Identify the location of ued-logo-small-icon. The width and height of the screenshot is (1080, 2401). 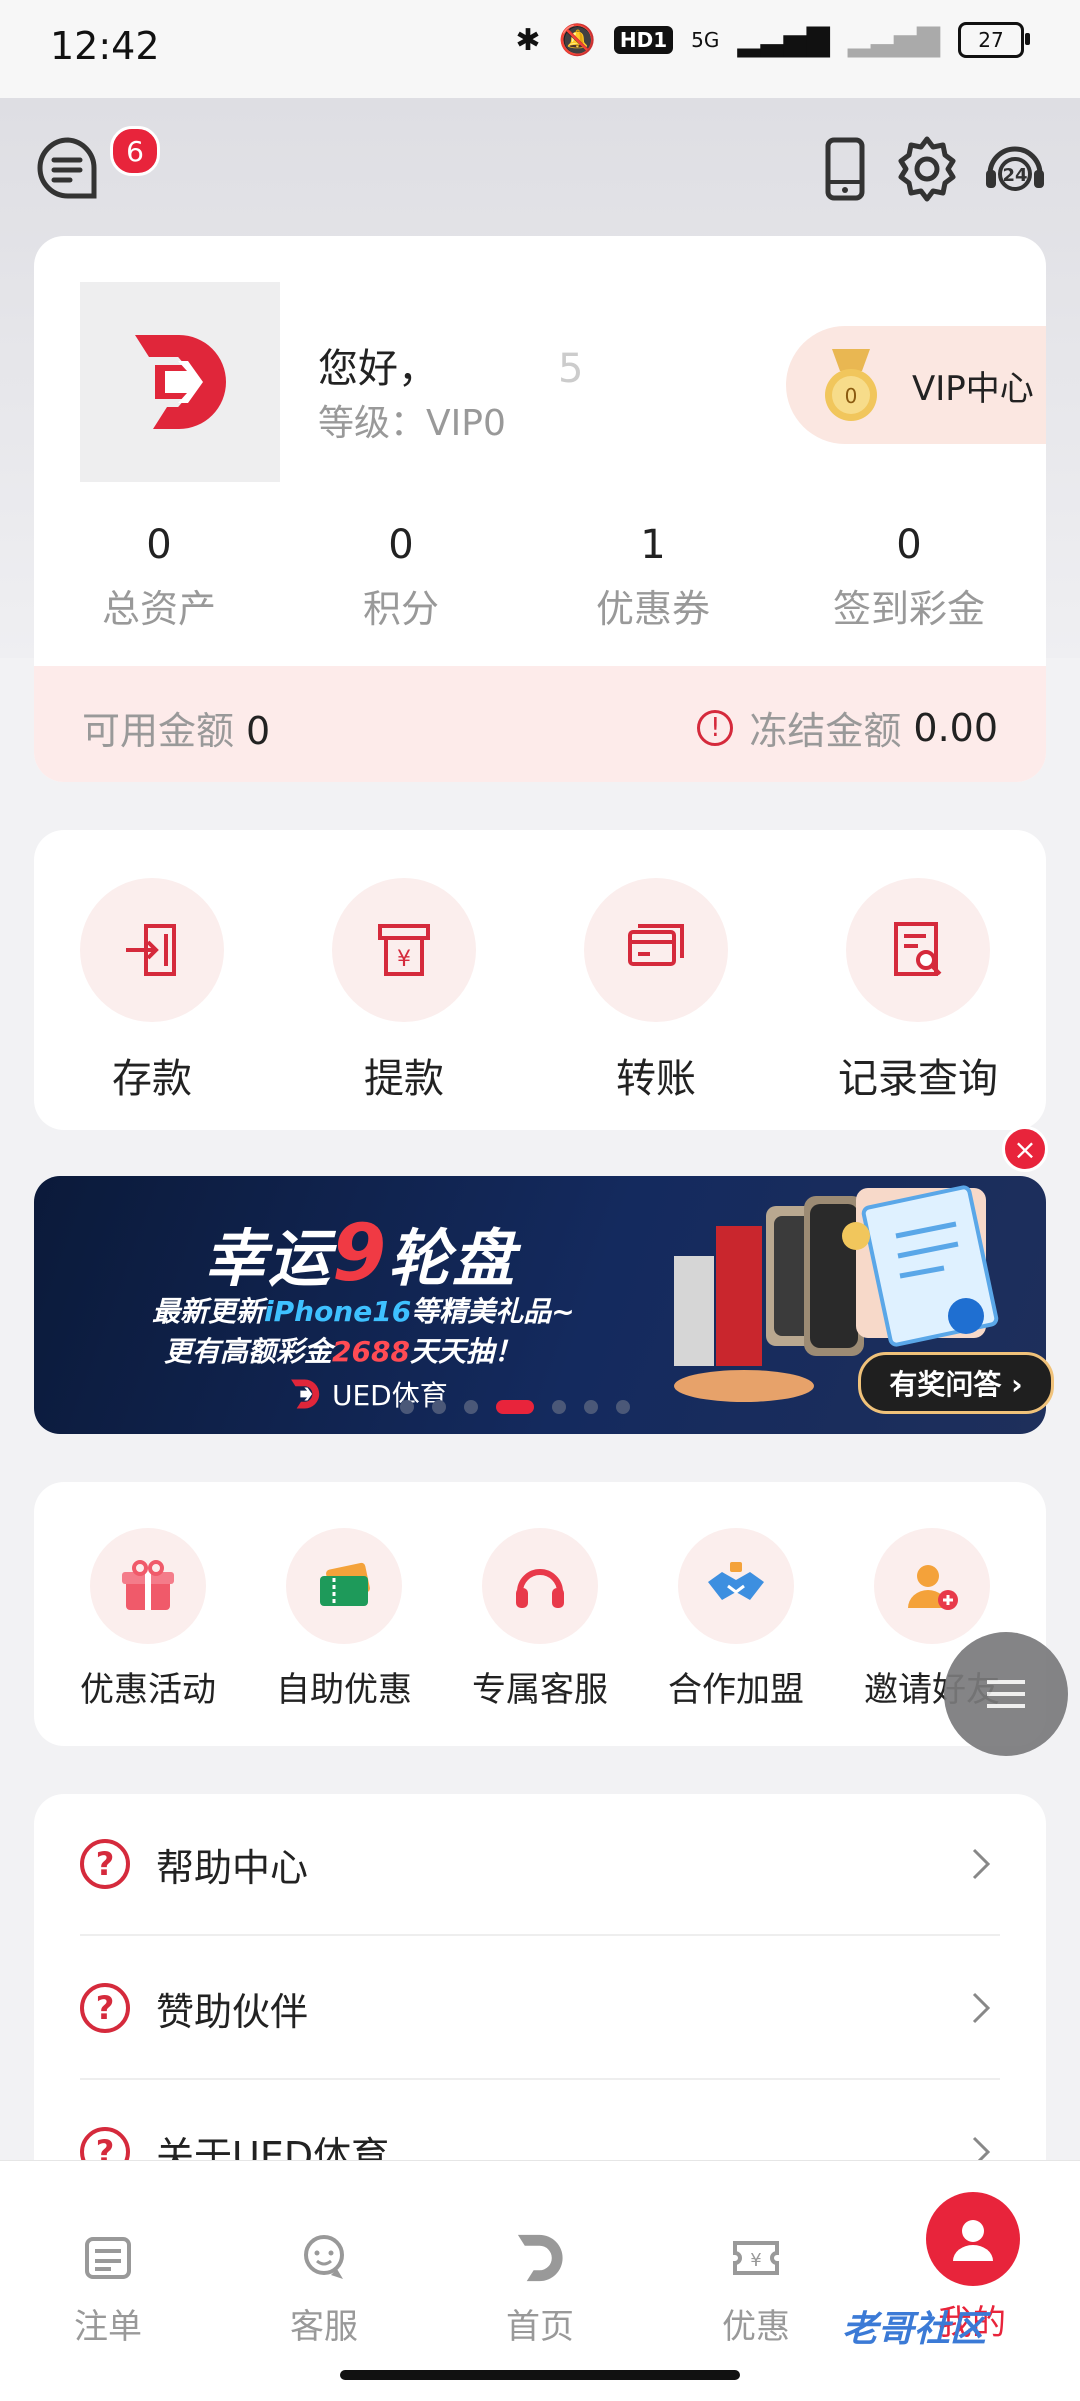
(305, 1394).